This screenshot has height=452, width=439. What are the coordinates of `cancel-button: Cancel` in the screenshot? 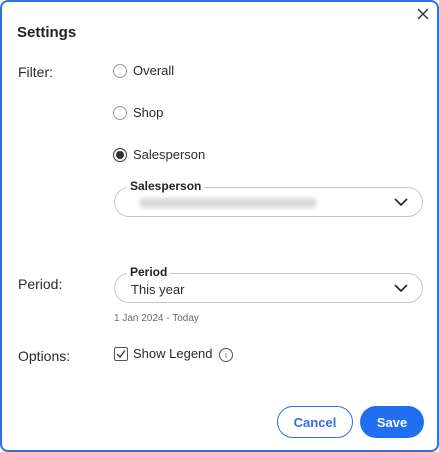 It's located at (315, 422).